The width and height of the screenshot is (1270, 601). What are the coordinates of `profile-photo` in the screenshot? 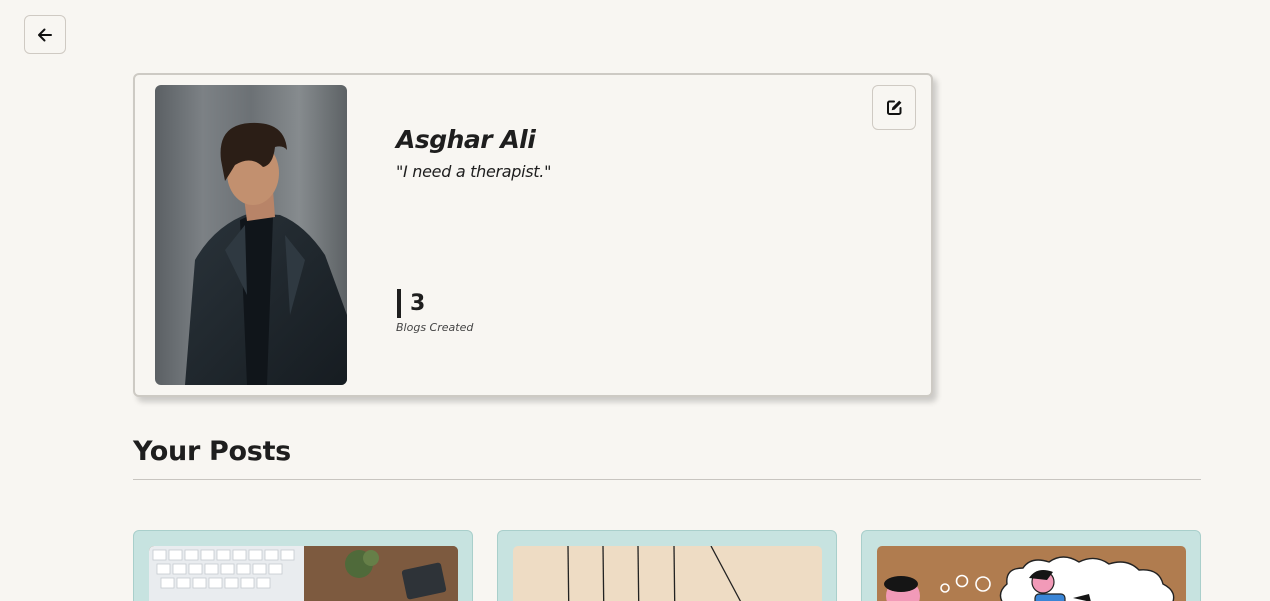 It's located at (266, 253).